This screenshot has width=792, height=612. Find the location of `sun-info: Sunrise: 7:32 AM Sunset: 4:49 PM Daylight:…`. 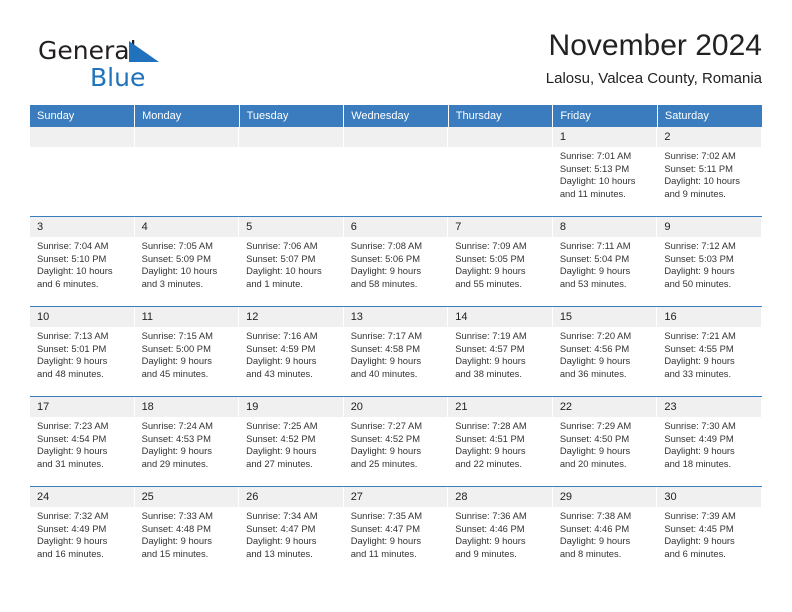

sun-info: Sunrise: 7:32 AM Sunset: 4:49 PM Daylight:… is located at coordinates (82, 533).